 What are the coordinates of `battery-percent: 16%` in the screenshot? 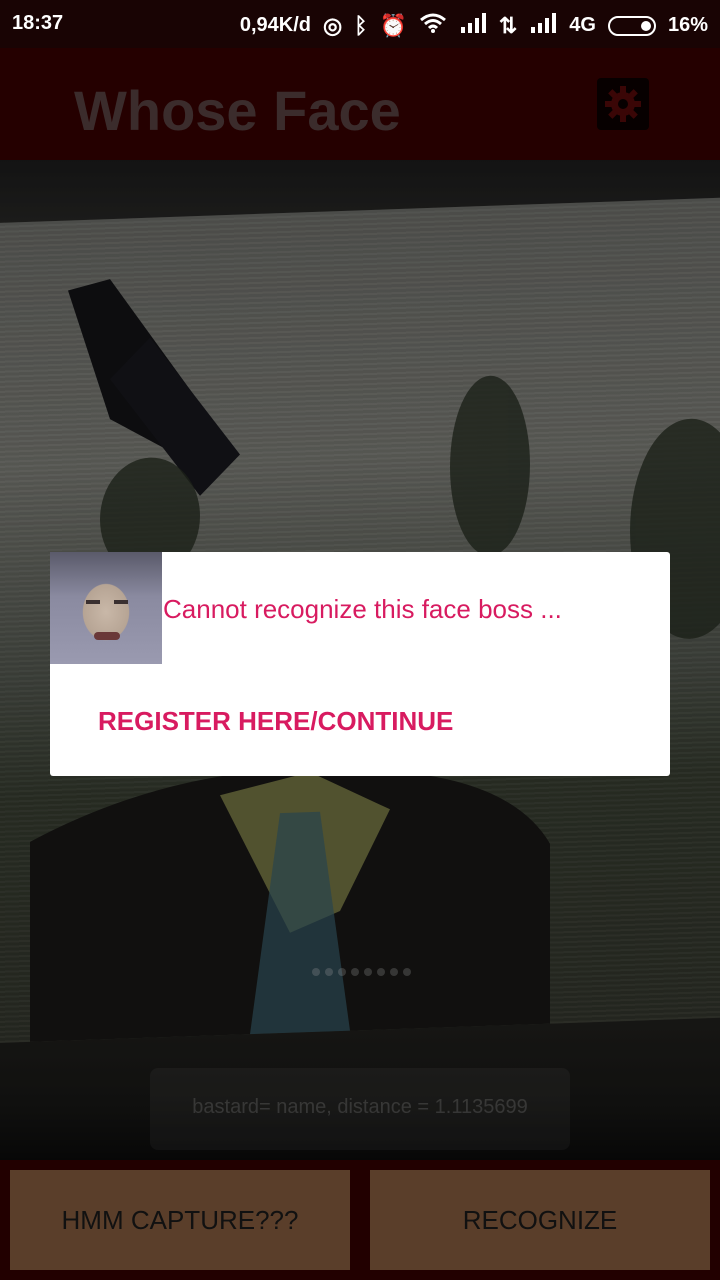 It's located at (687, 25).